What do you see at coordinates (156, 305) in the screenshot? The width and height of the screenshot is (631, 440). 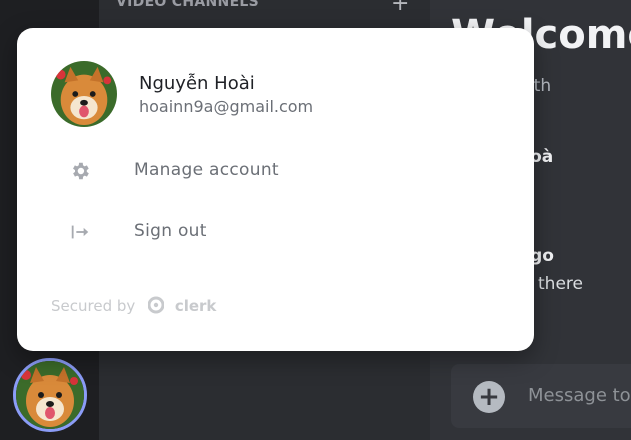 I see `clerk-logo-icon` at bounding box center [156, 305].